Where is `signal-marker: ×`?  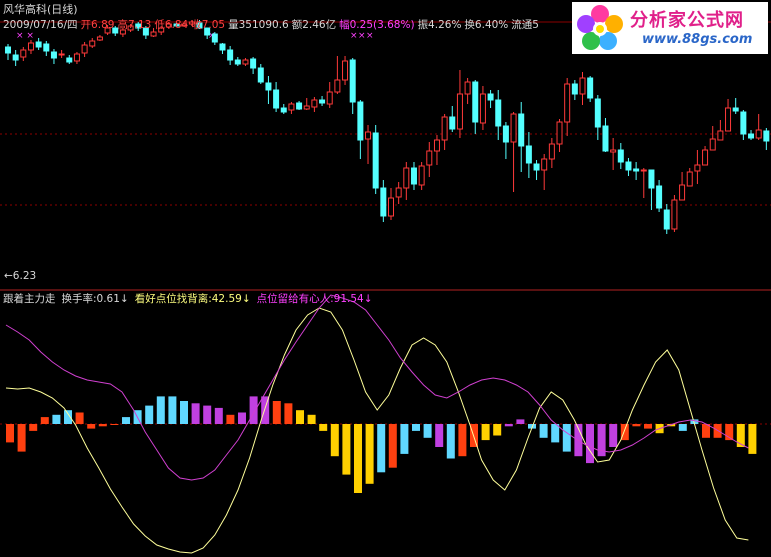 signal-marker: × is located at coordinates (354, 36).